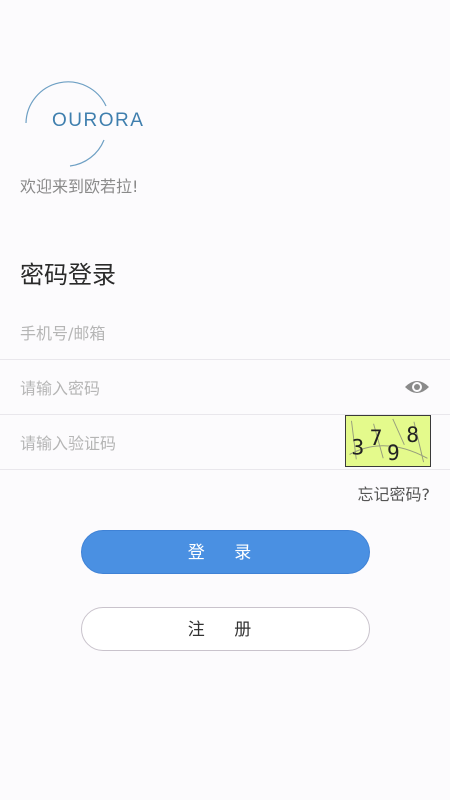 The height and width of the screenshot is (800, 450). I want to click on ourora-logo: OURORA, so click(83, 123).